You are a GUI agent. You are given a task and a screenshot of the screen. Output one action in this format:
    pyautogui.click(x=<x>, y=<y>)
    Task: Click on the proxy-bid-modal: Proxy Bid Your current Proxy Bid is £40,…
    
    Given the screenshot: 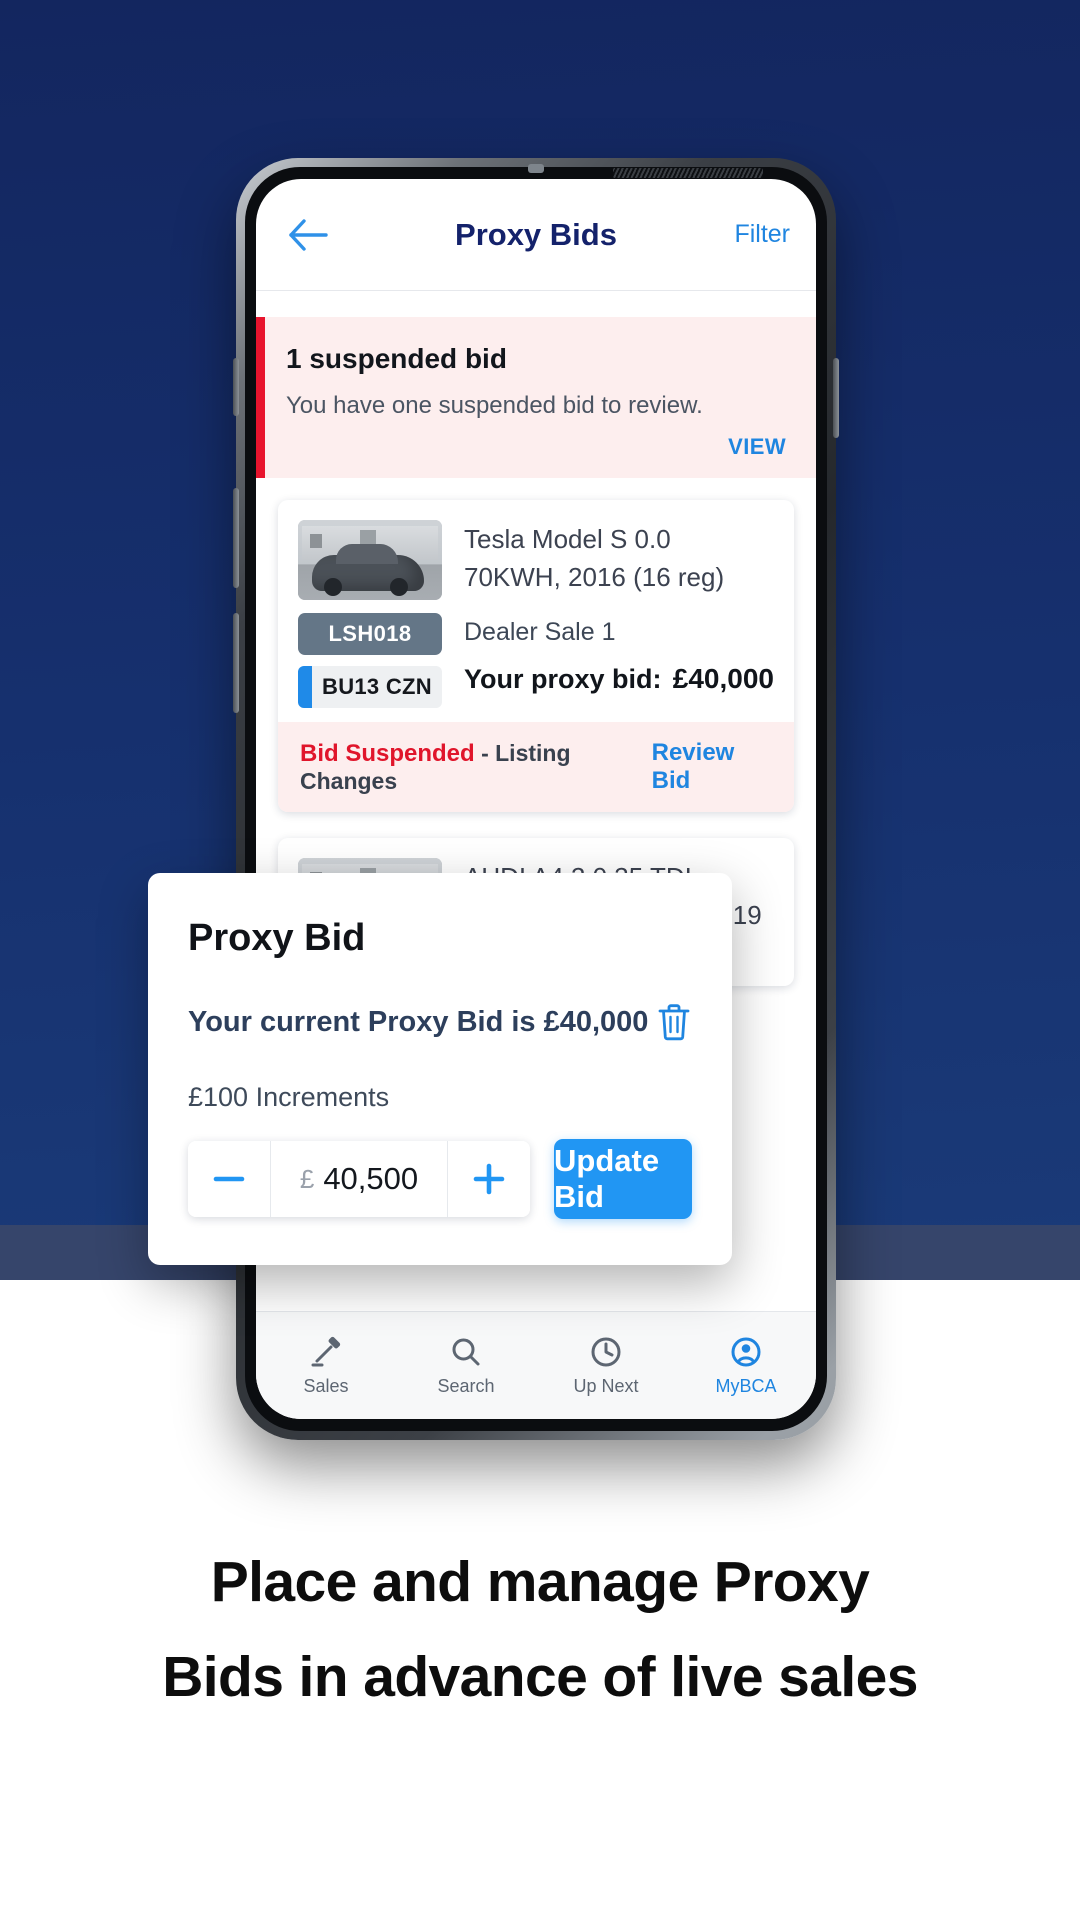 What is the action you would take?
    pyautogui.click(x=440, y=1069)
    